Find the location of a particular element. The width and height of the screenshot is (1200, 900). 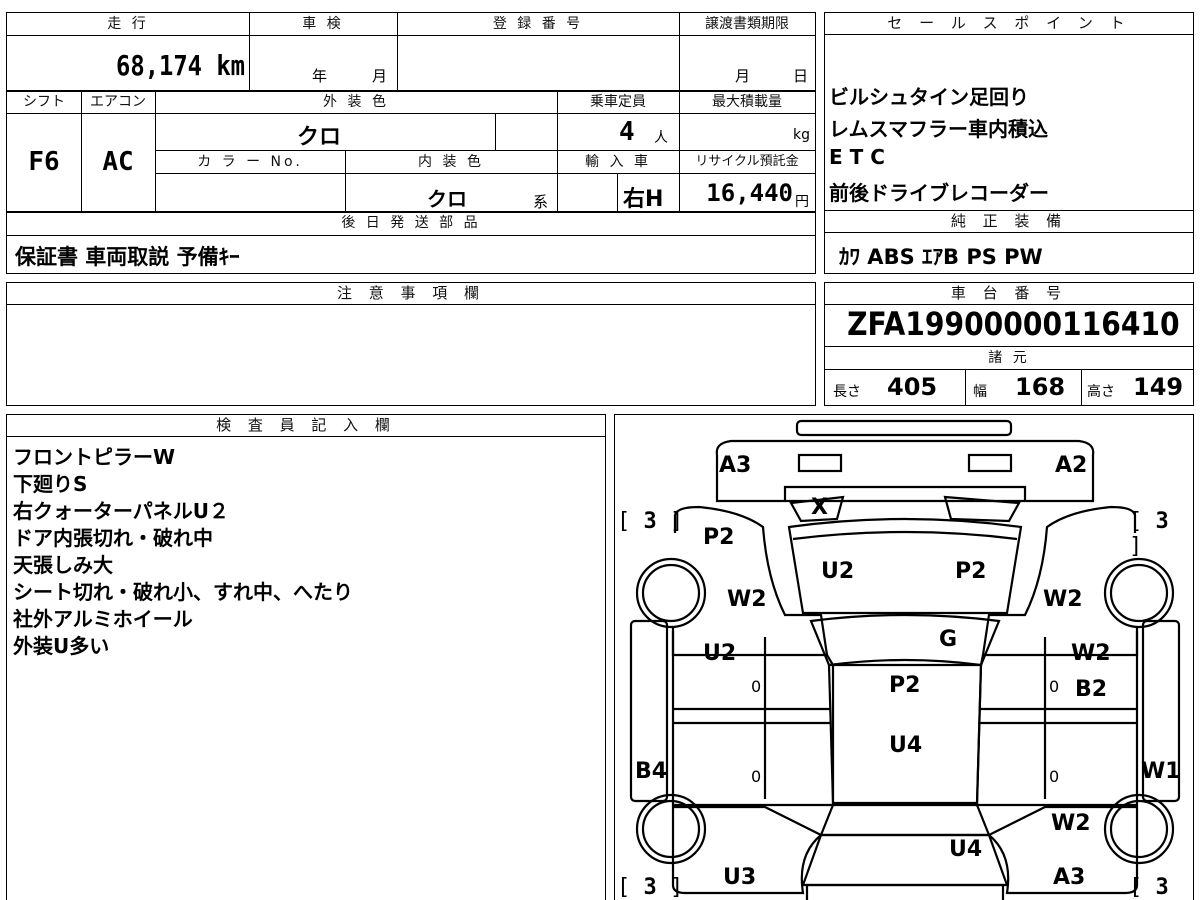

length-value: 405 is located at coordinates (912, 387).